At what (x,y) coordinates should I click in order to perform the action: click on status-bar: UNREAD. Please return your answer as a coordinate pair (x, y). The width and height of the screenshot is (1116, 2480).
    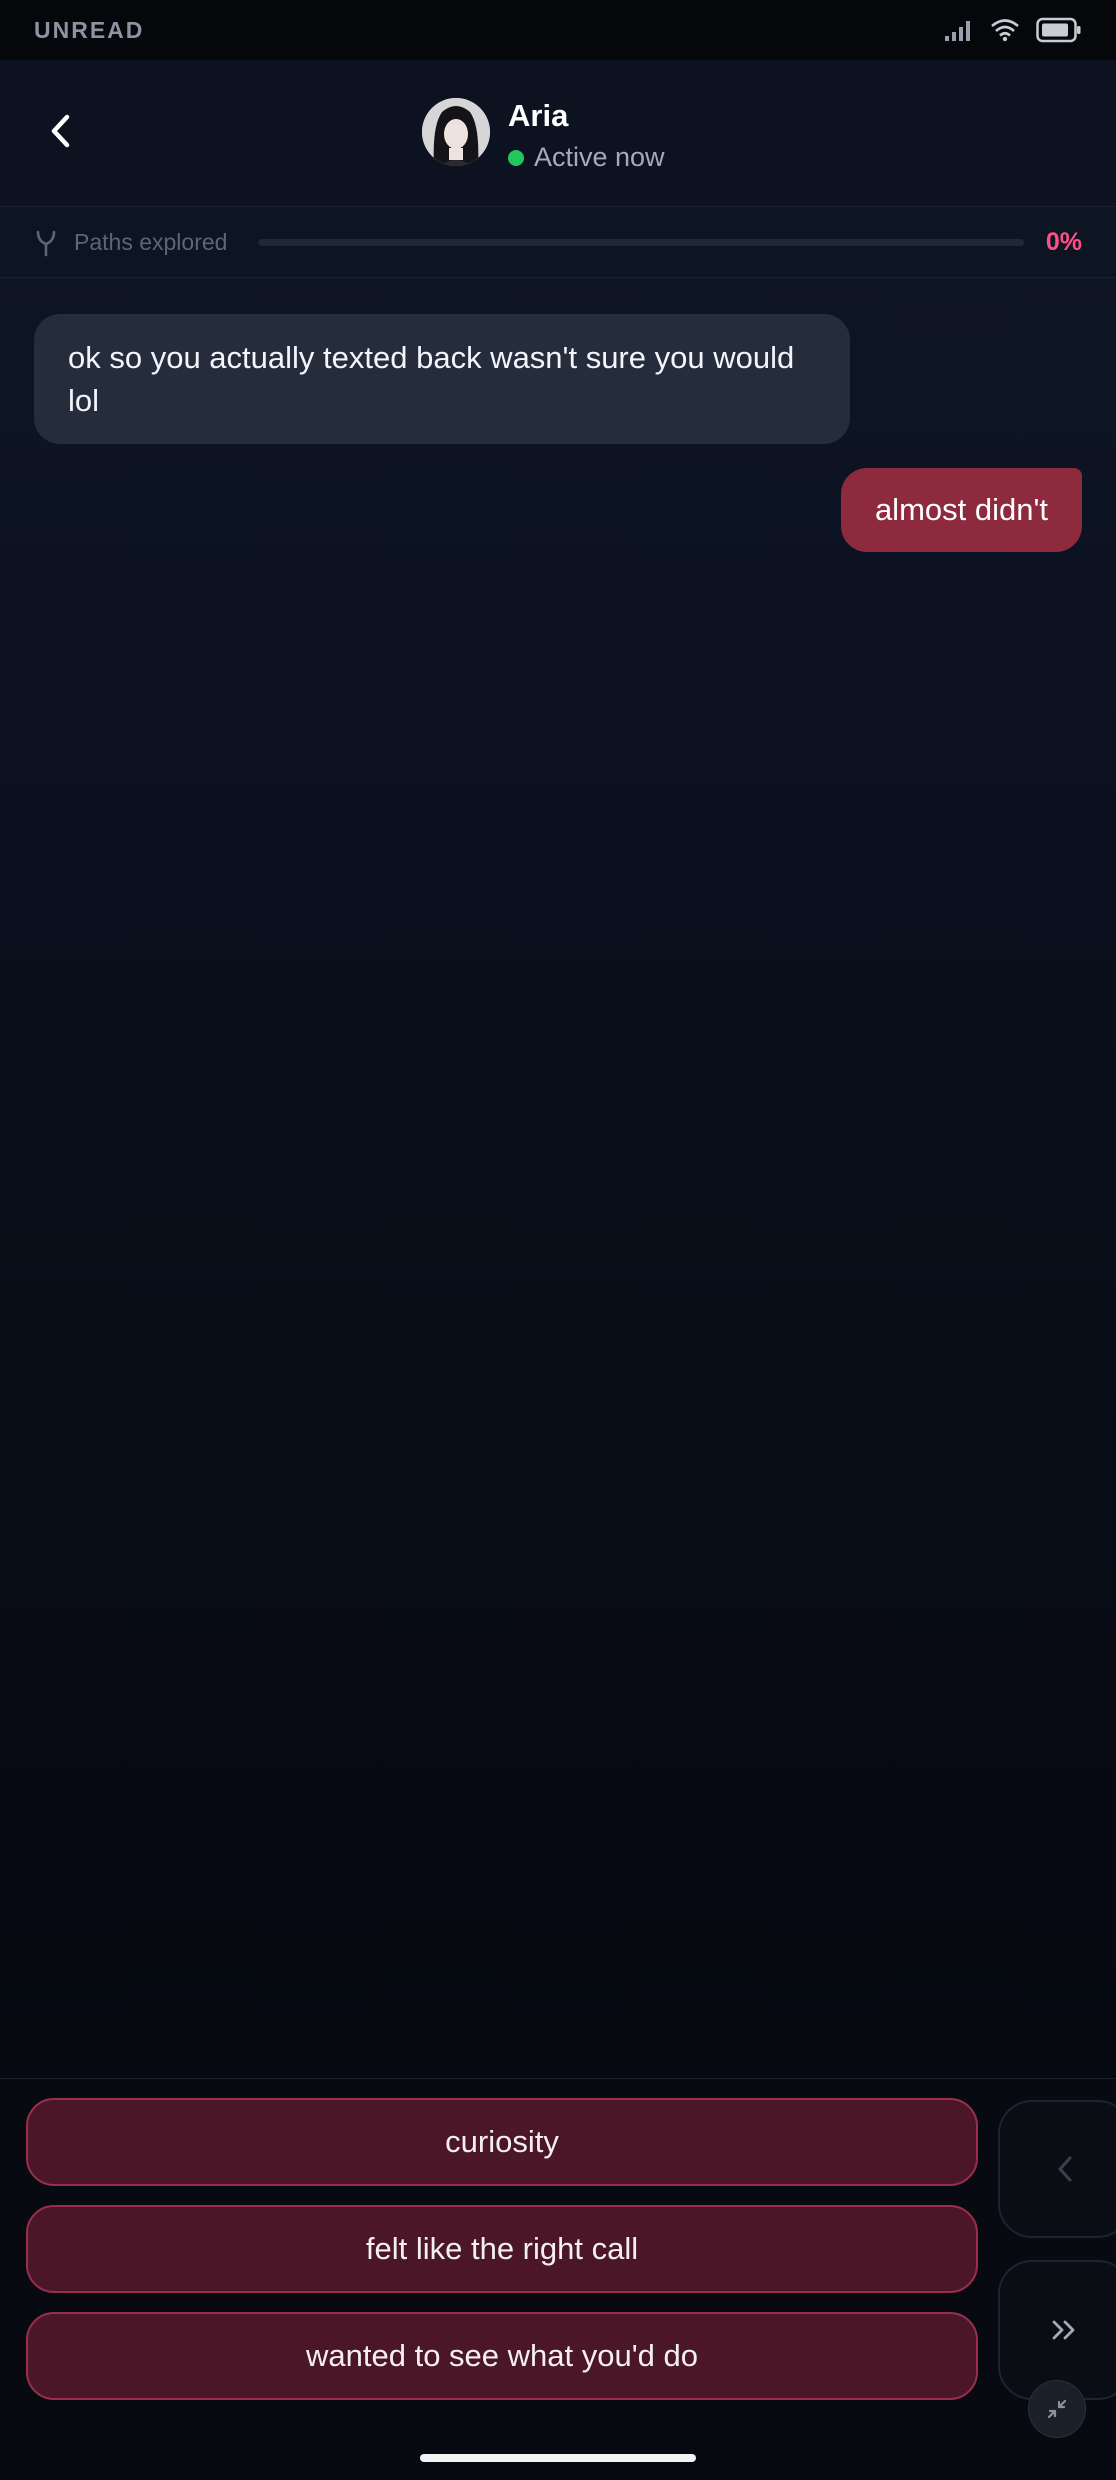
    Looking at the image, I should click on (558, 30).